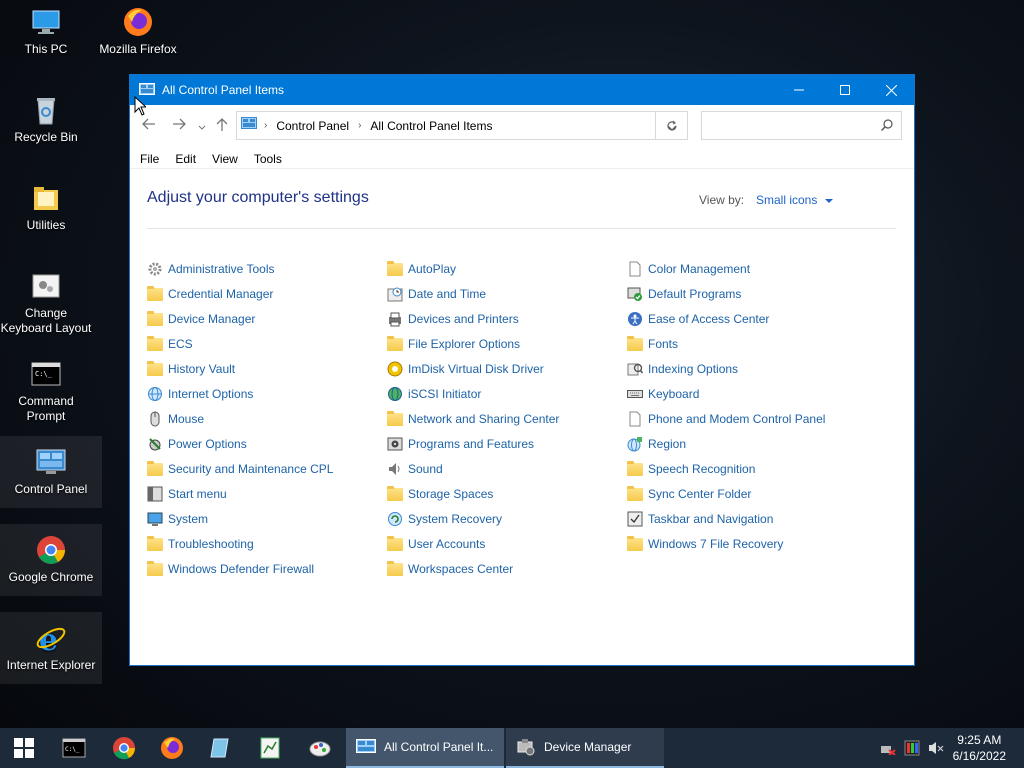 The width and height of the screenshot is (1024, 768). I want to click on network-icon, so click(888, 749).